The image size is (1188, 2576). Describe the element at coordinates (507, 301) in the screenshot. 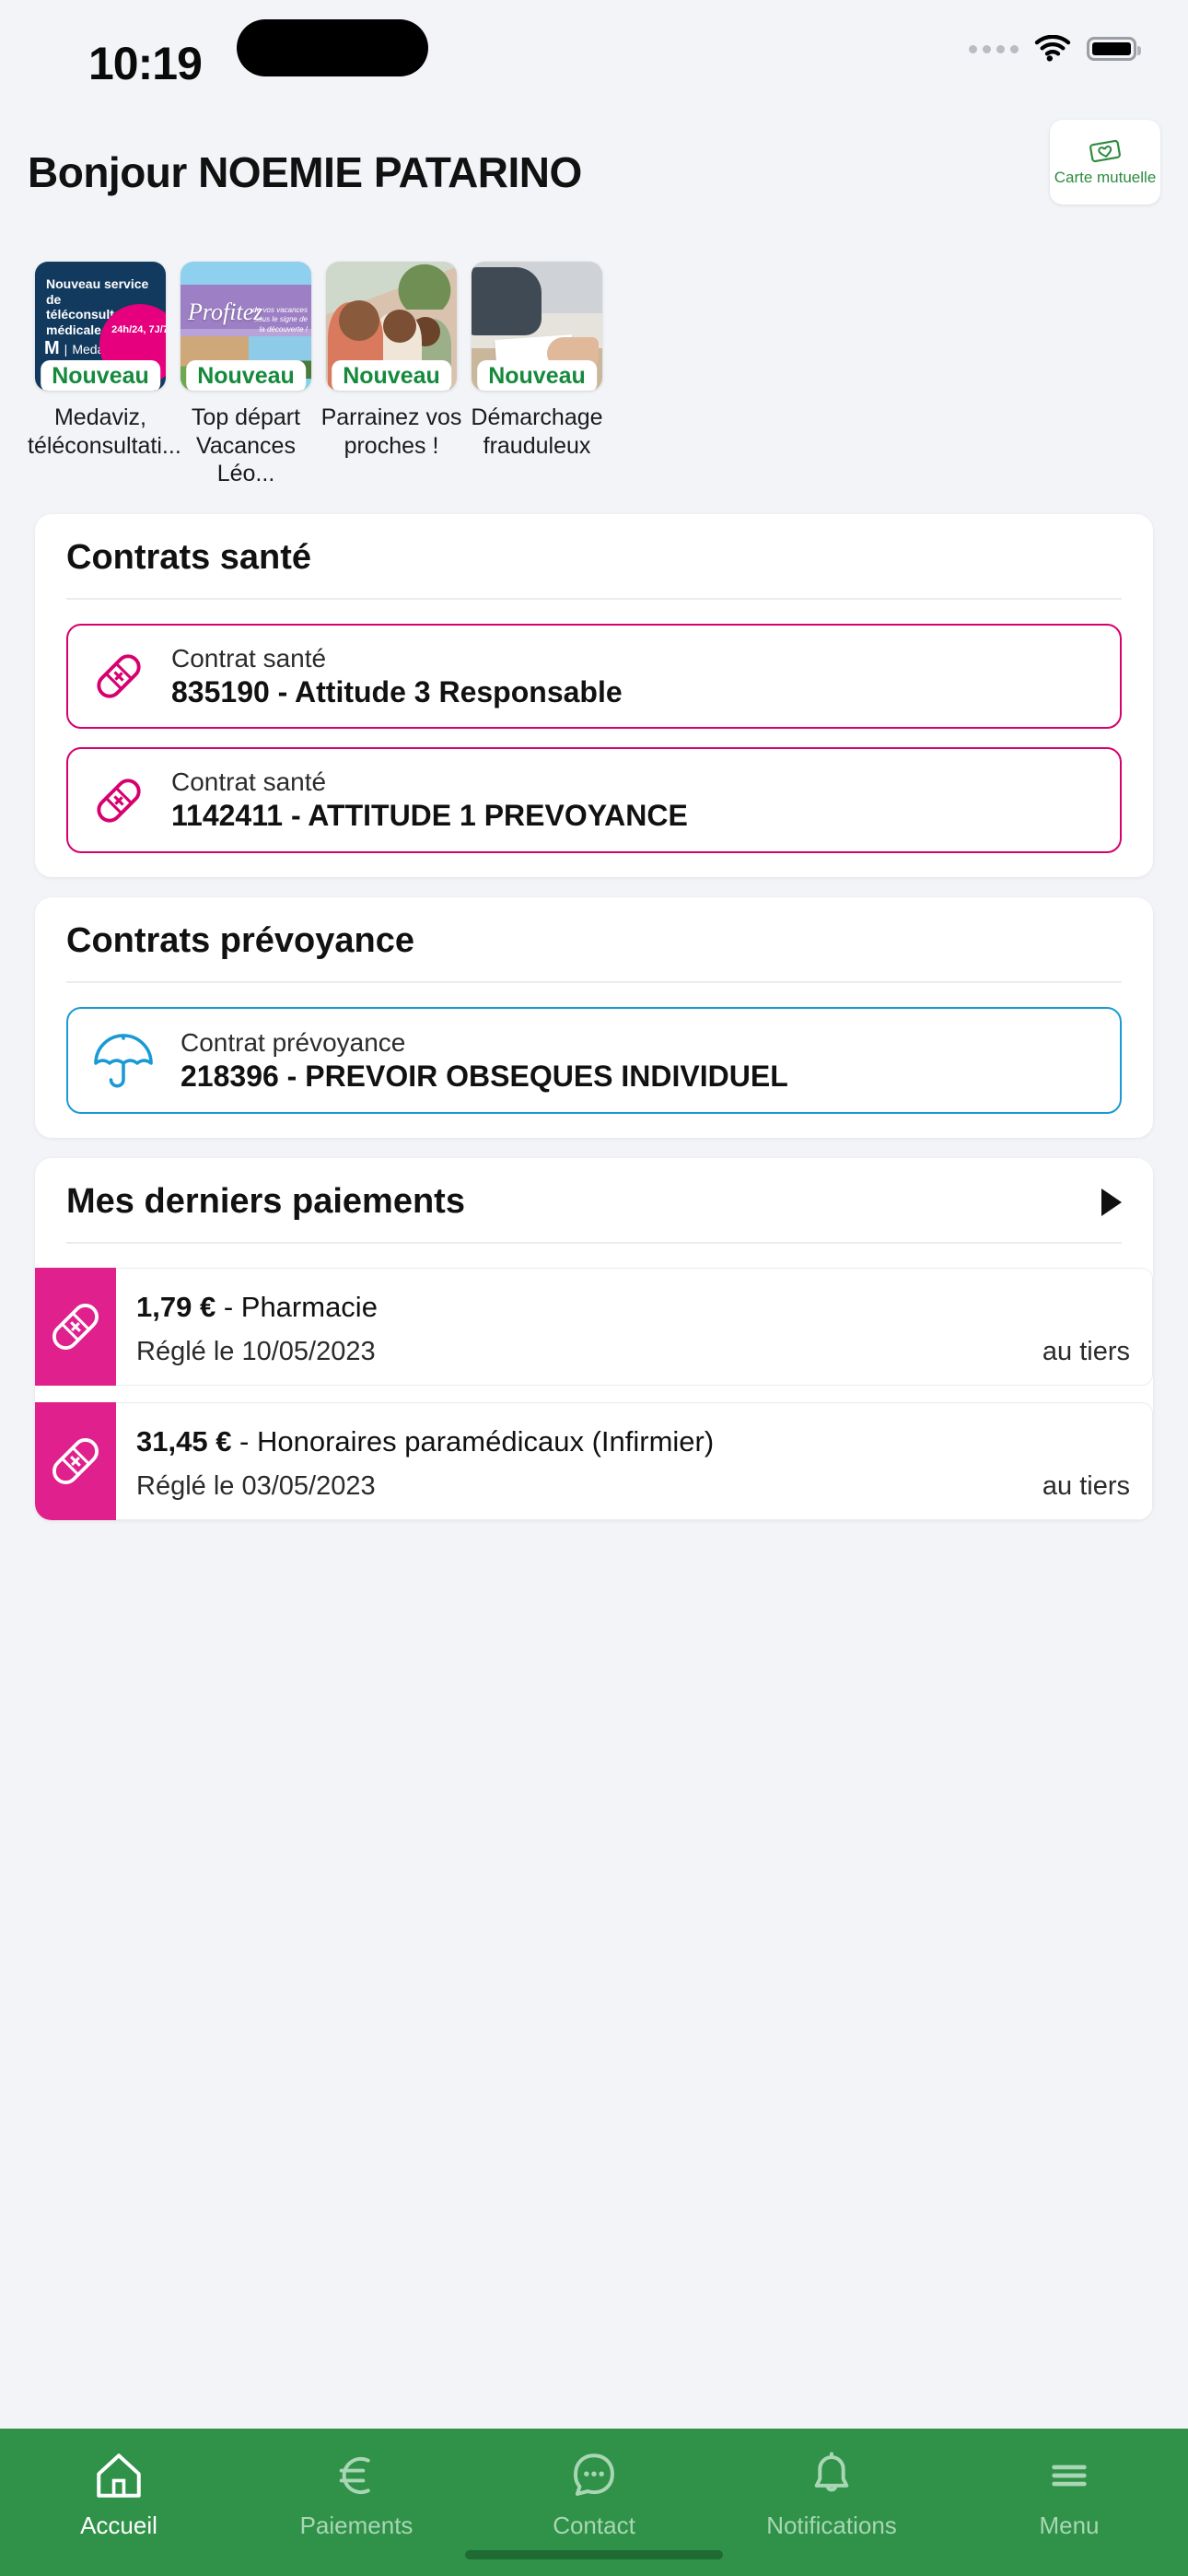

I see `decor-sleeve` at that location.